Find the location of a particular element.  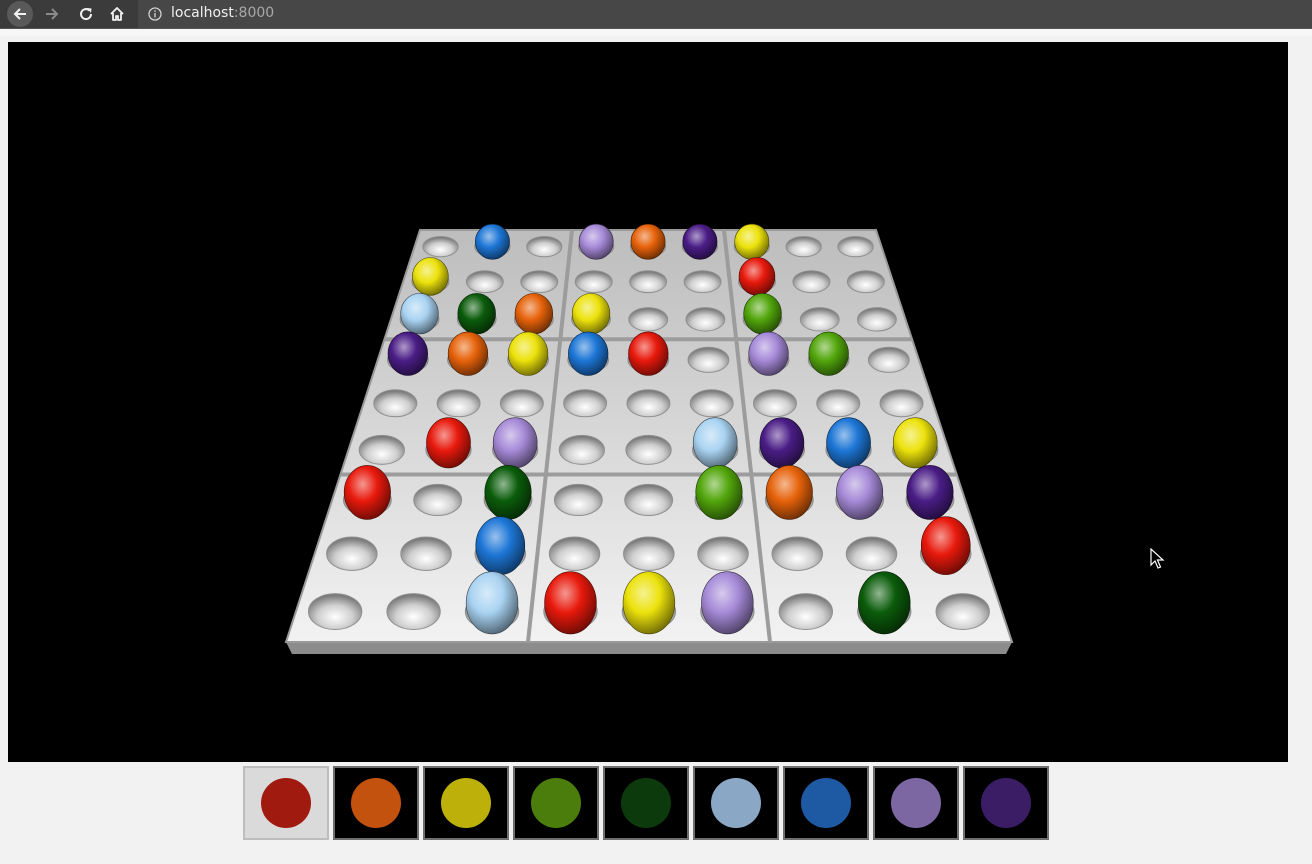

palette-swatch-lightblue is located at coordinates (736, 803).